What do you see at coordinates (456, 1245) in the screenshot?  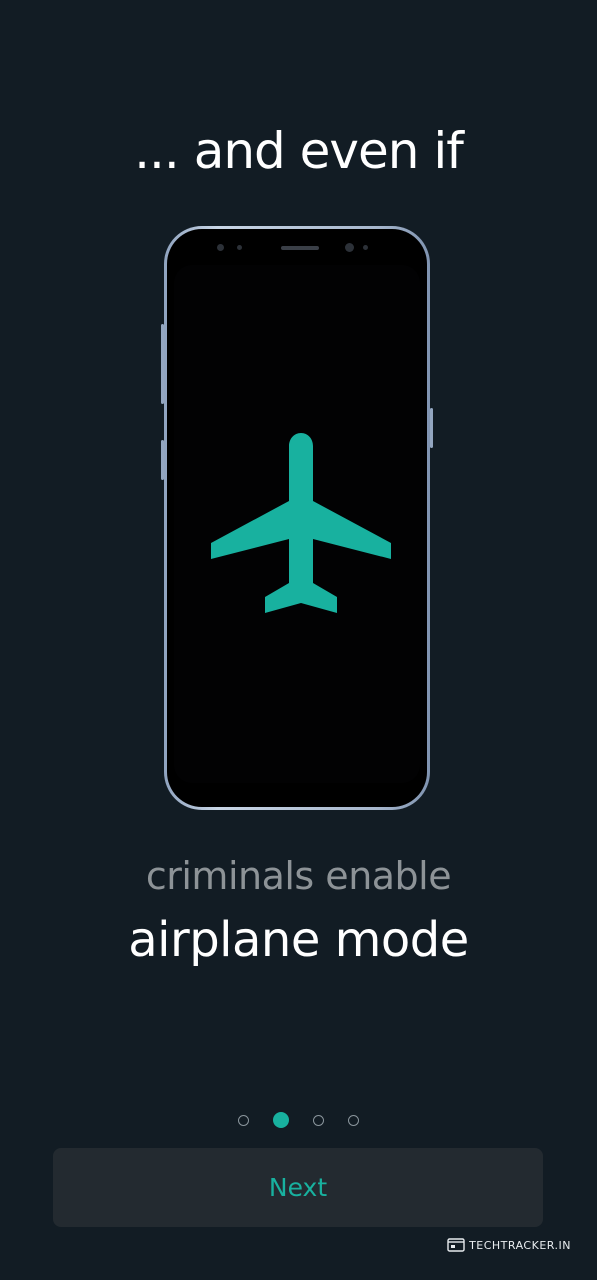 I see `browser-window-icon` at bounding box center [456, 1245].